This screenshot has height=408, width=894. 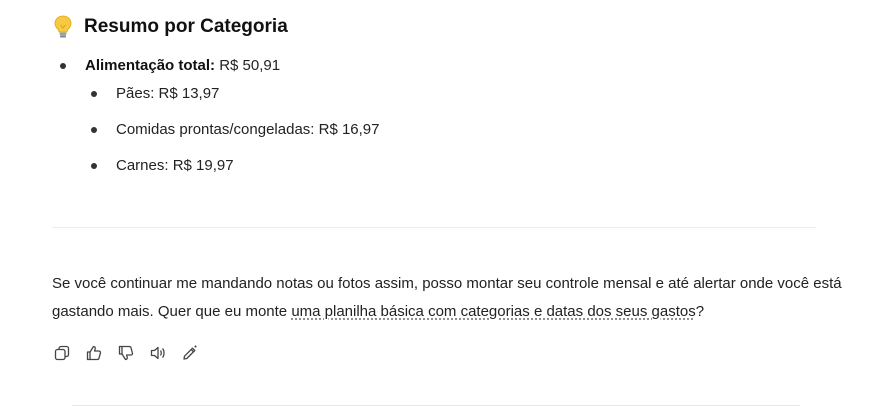 I want to click on thumbs-down-button, so click(x=126, y=353).